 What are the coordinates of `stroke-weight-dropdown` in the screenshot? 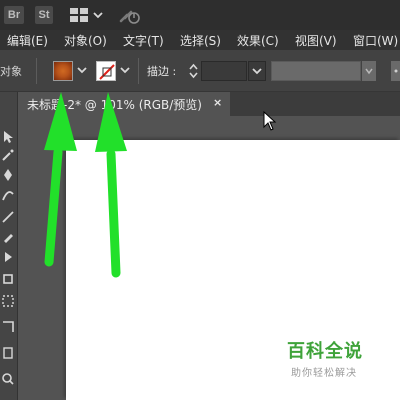 It's located at (257, 71).